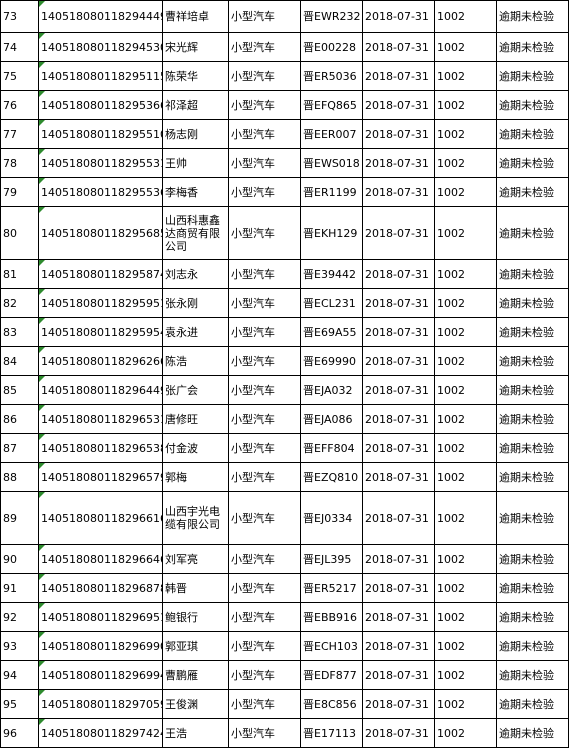 The image size is (569, 754). I want to click on record-id-cell: 140518080118296531, so click(100, 419).